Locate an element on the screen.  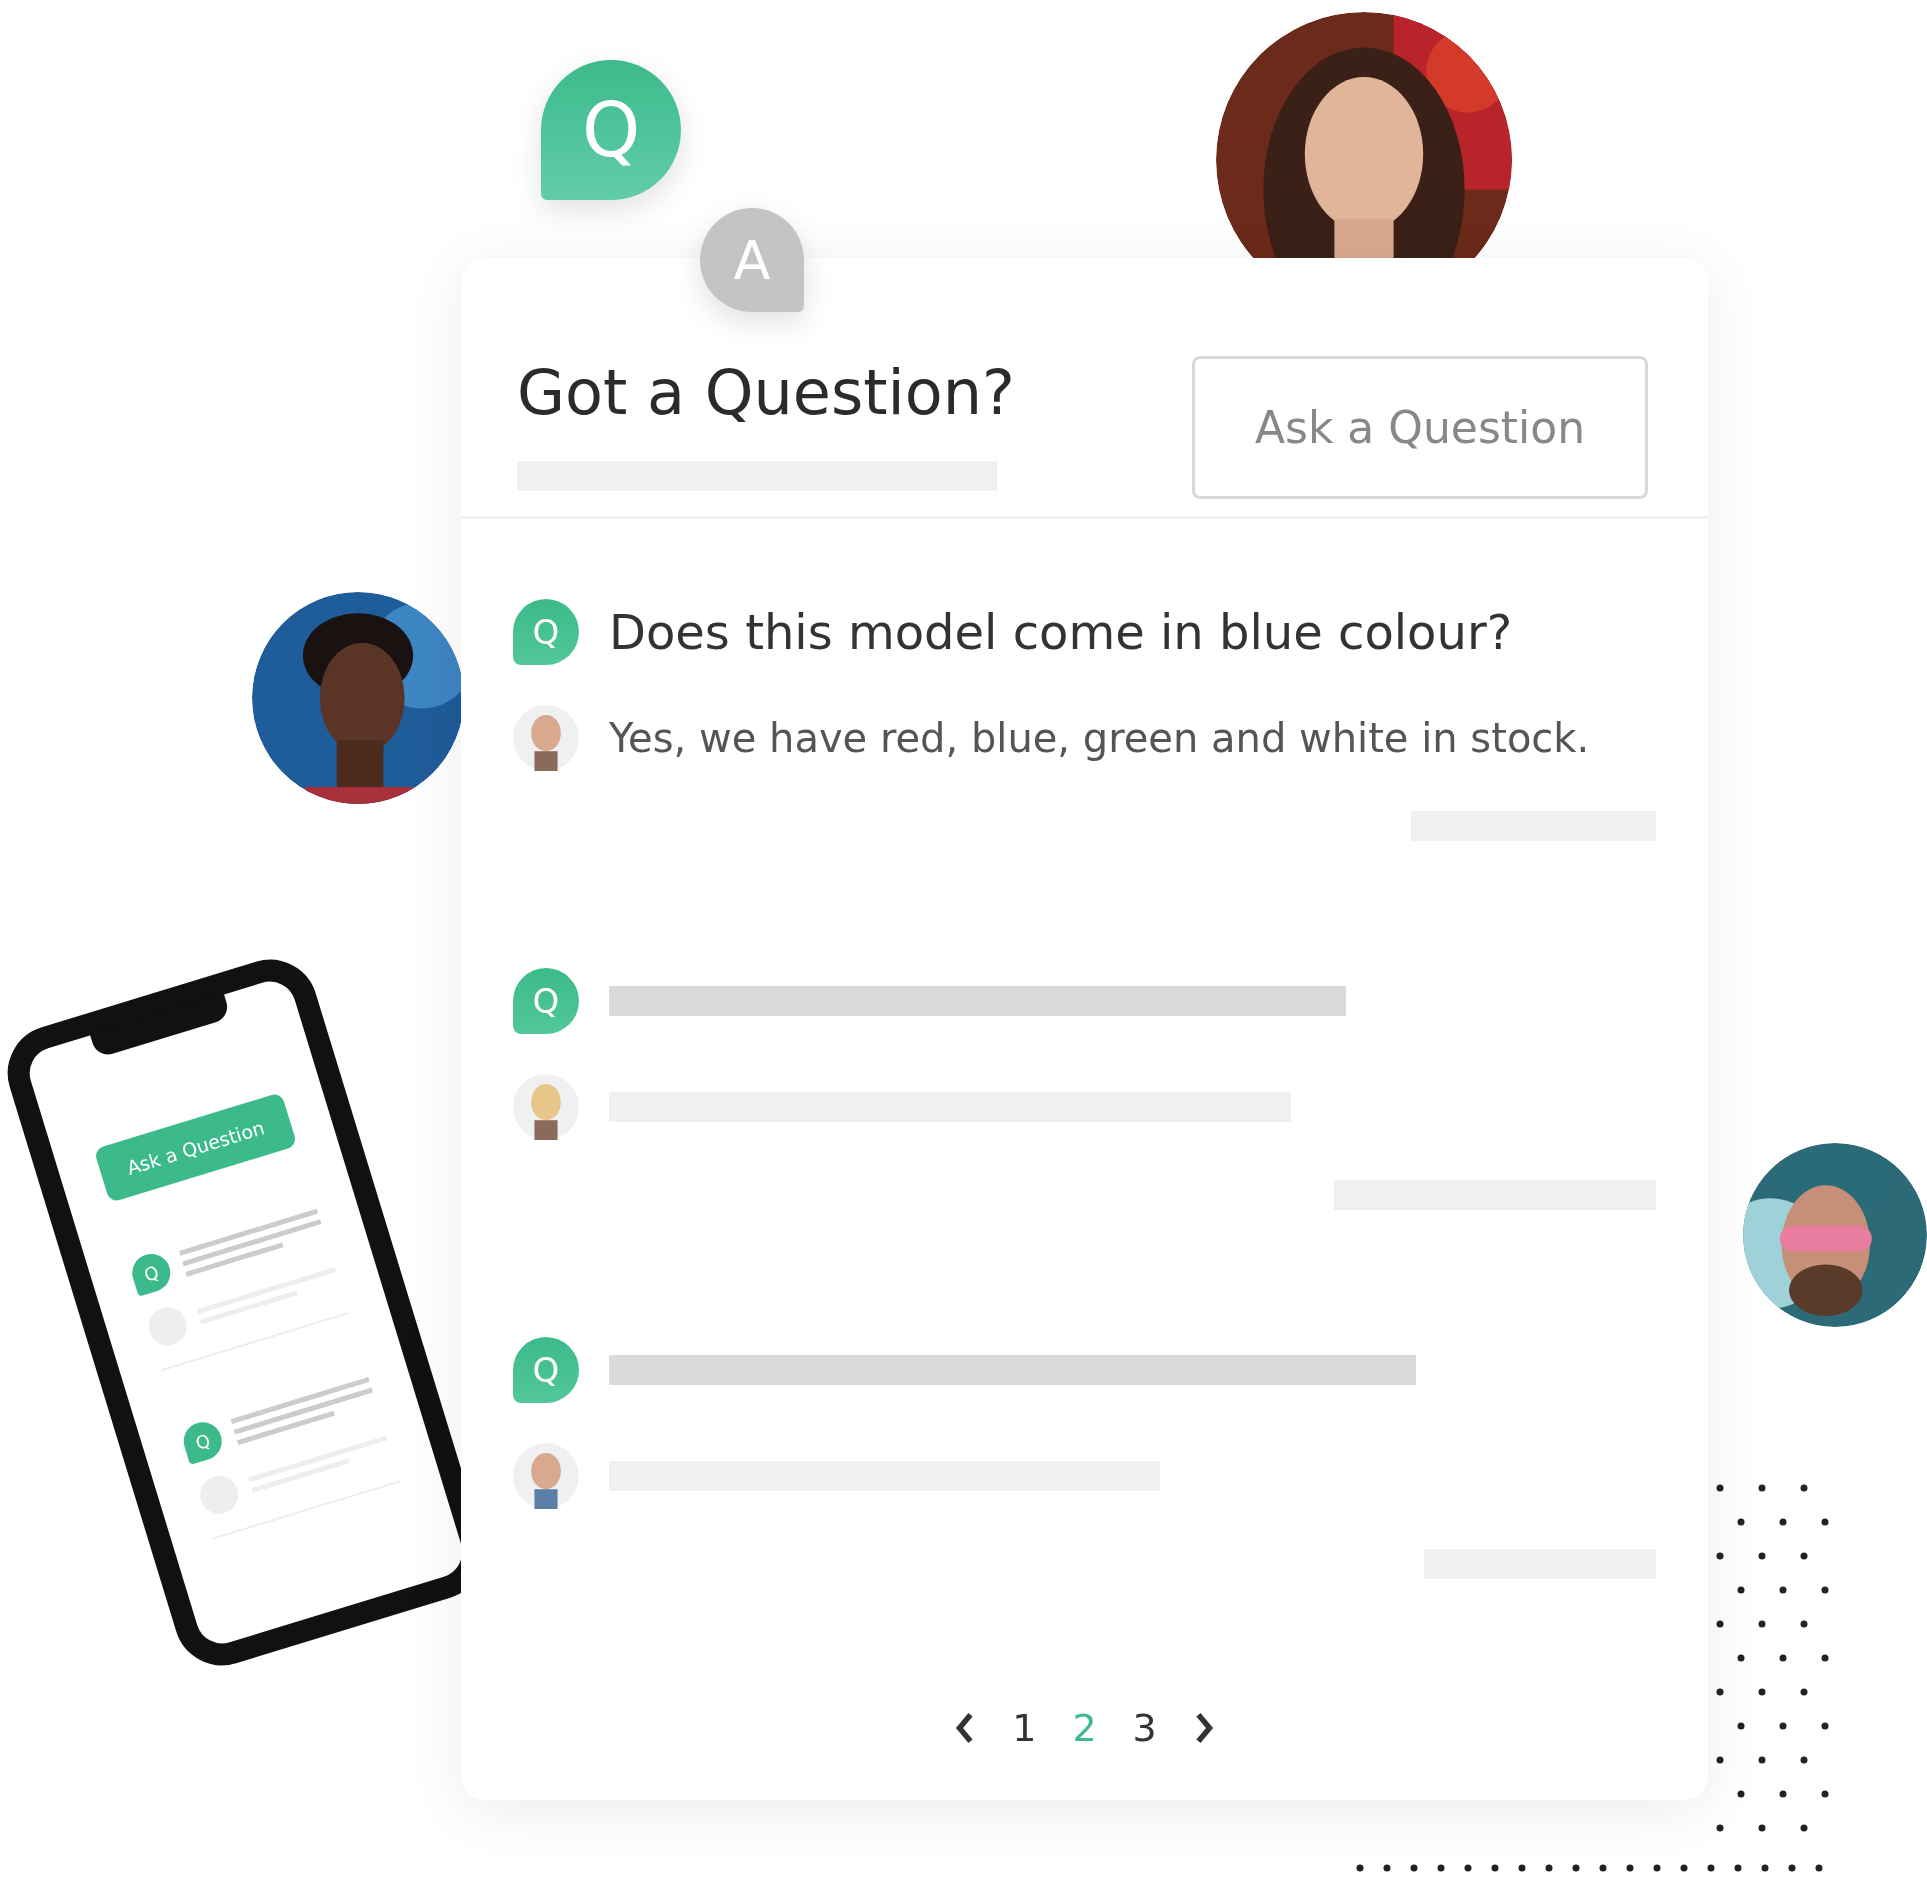
page-link: 1 is located at coordinates (1024, 1728).